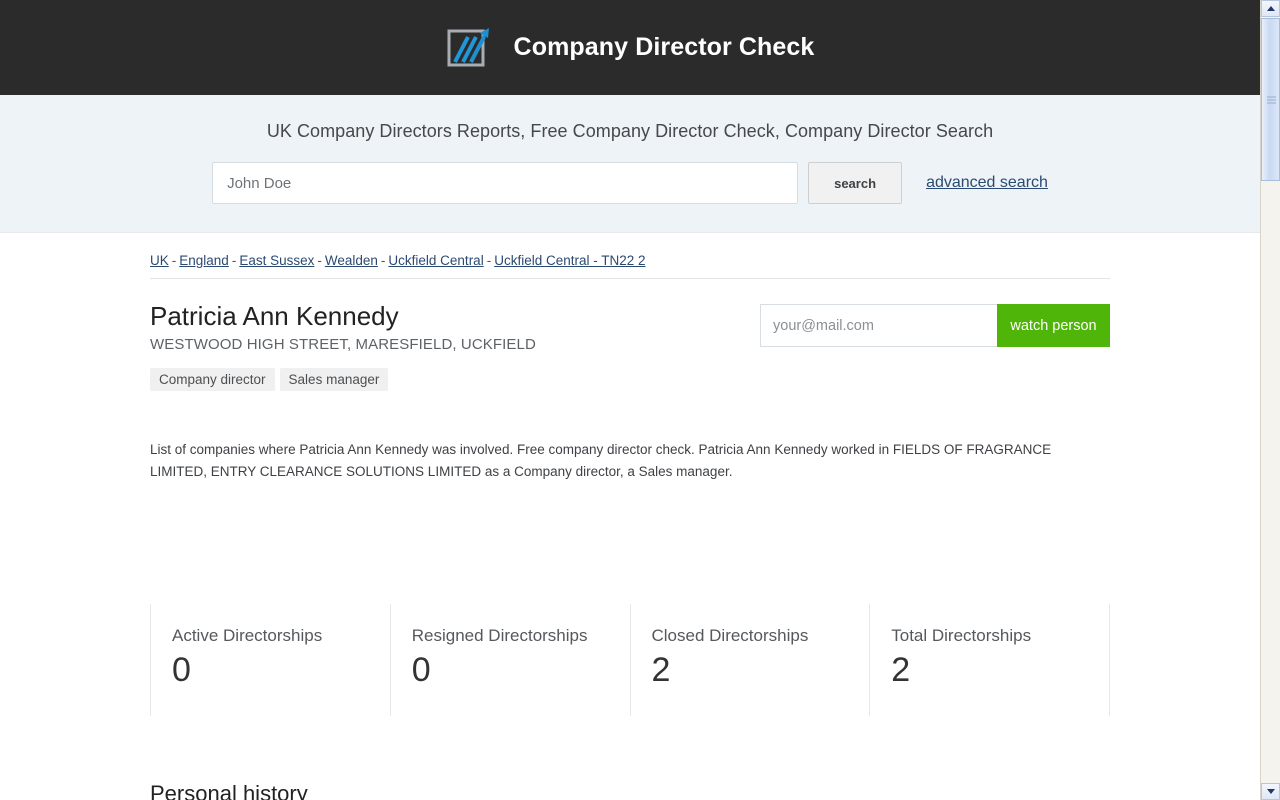 The width and height of the screenshot is (1280, 800). Describe the element at coordinates (961, 635) in the screenshot. I see `stat-label: Total Directorships` at that location.